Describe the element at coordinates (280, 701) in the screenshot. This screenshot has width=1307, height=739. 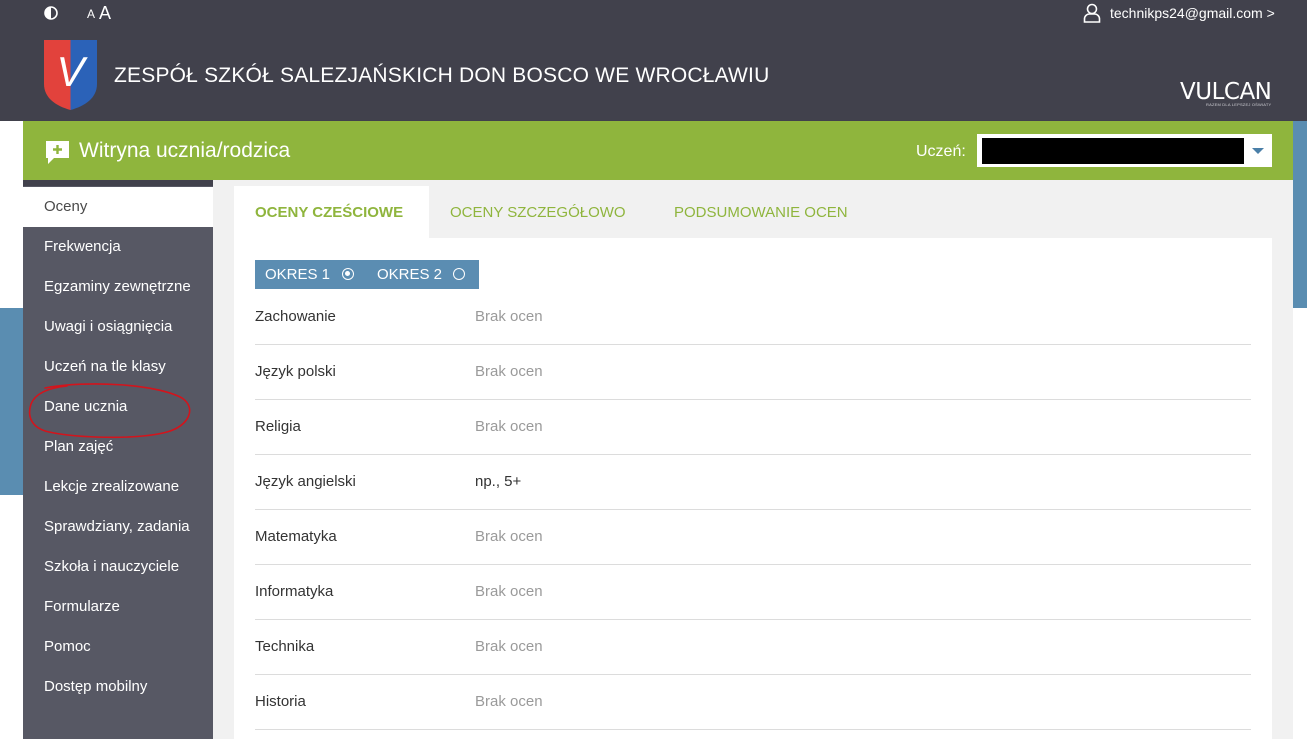
I see `subject-name: Historia` at that location.